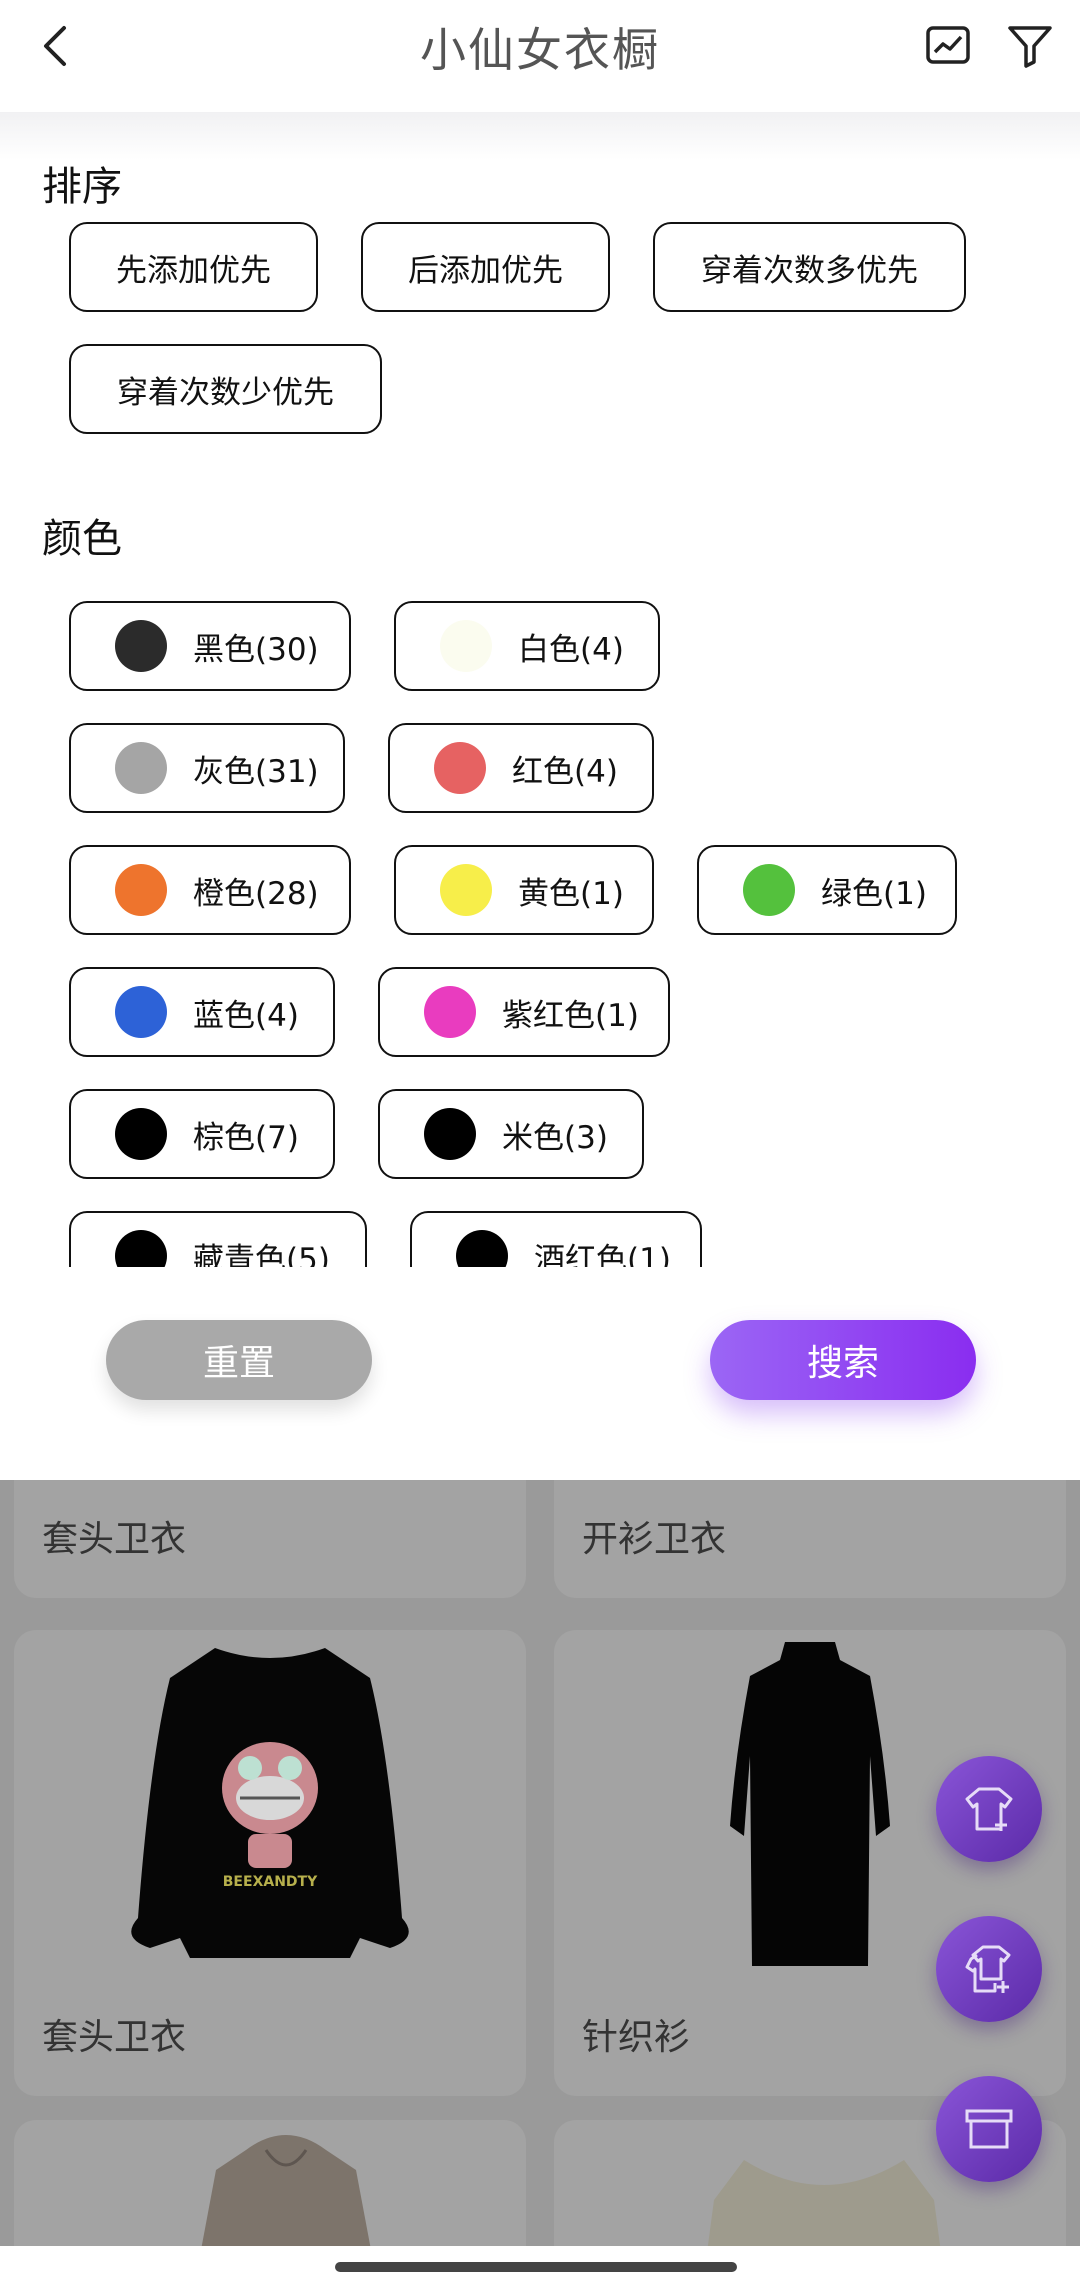 This screenshot has width=1080, height=2288. Describe the element at coordinates (256, 771) in the screenshot. I see `color-option-label: 灰色(31)` at that location.